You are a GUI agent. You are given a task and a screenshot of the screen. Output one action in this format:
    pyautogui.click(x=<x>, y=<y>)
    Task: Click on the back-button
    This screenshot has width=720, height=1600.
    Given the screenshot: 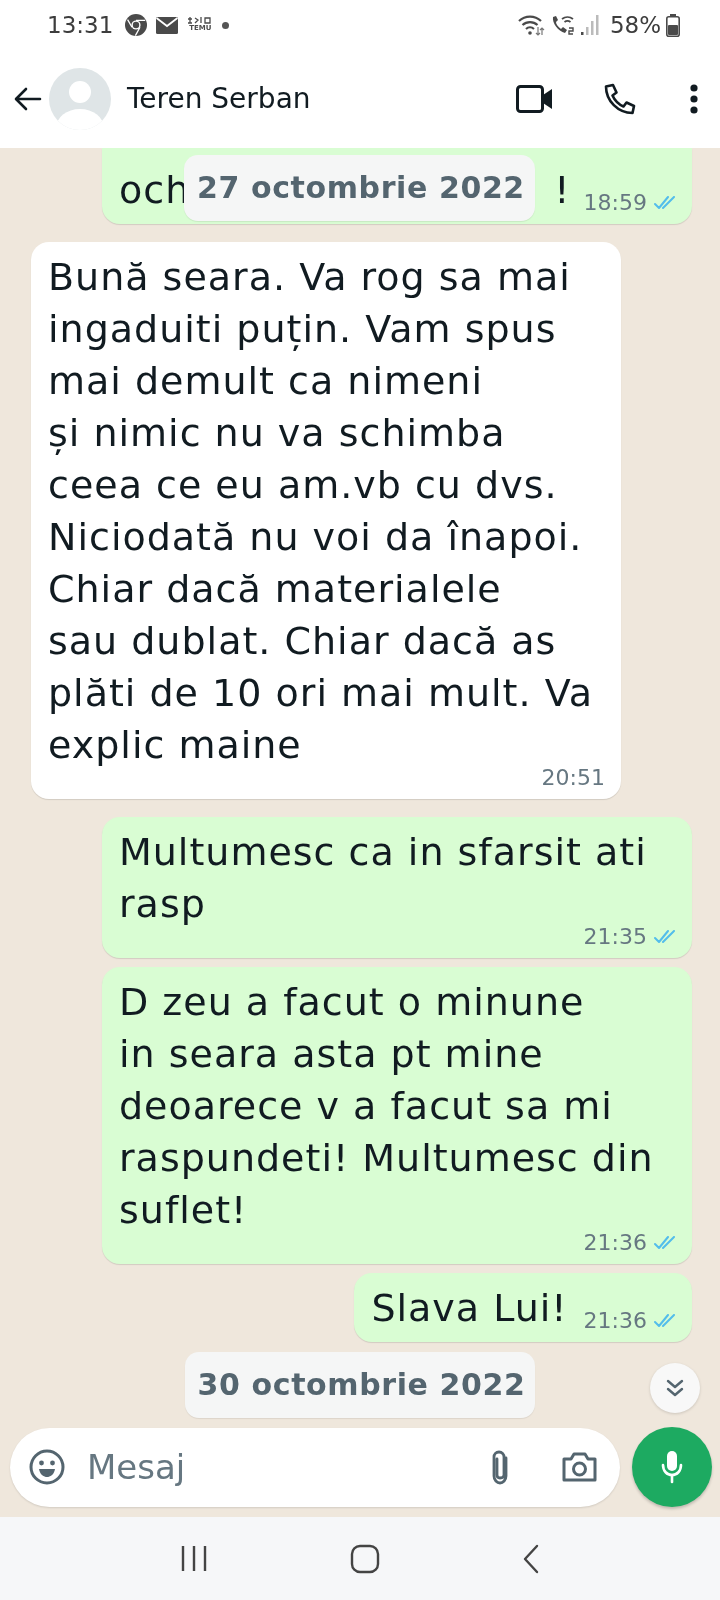 What is the action you would take?
    pyautogui.click(x=28, y=99)
    